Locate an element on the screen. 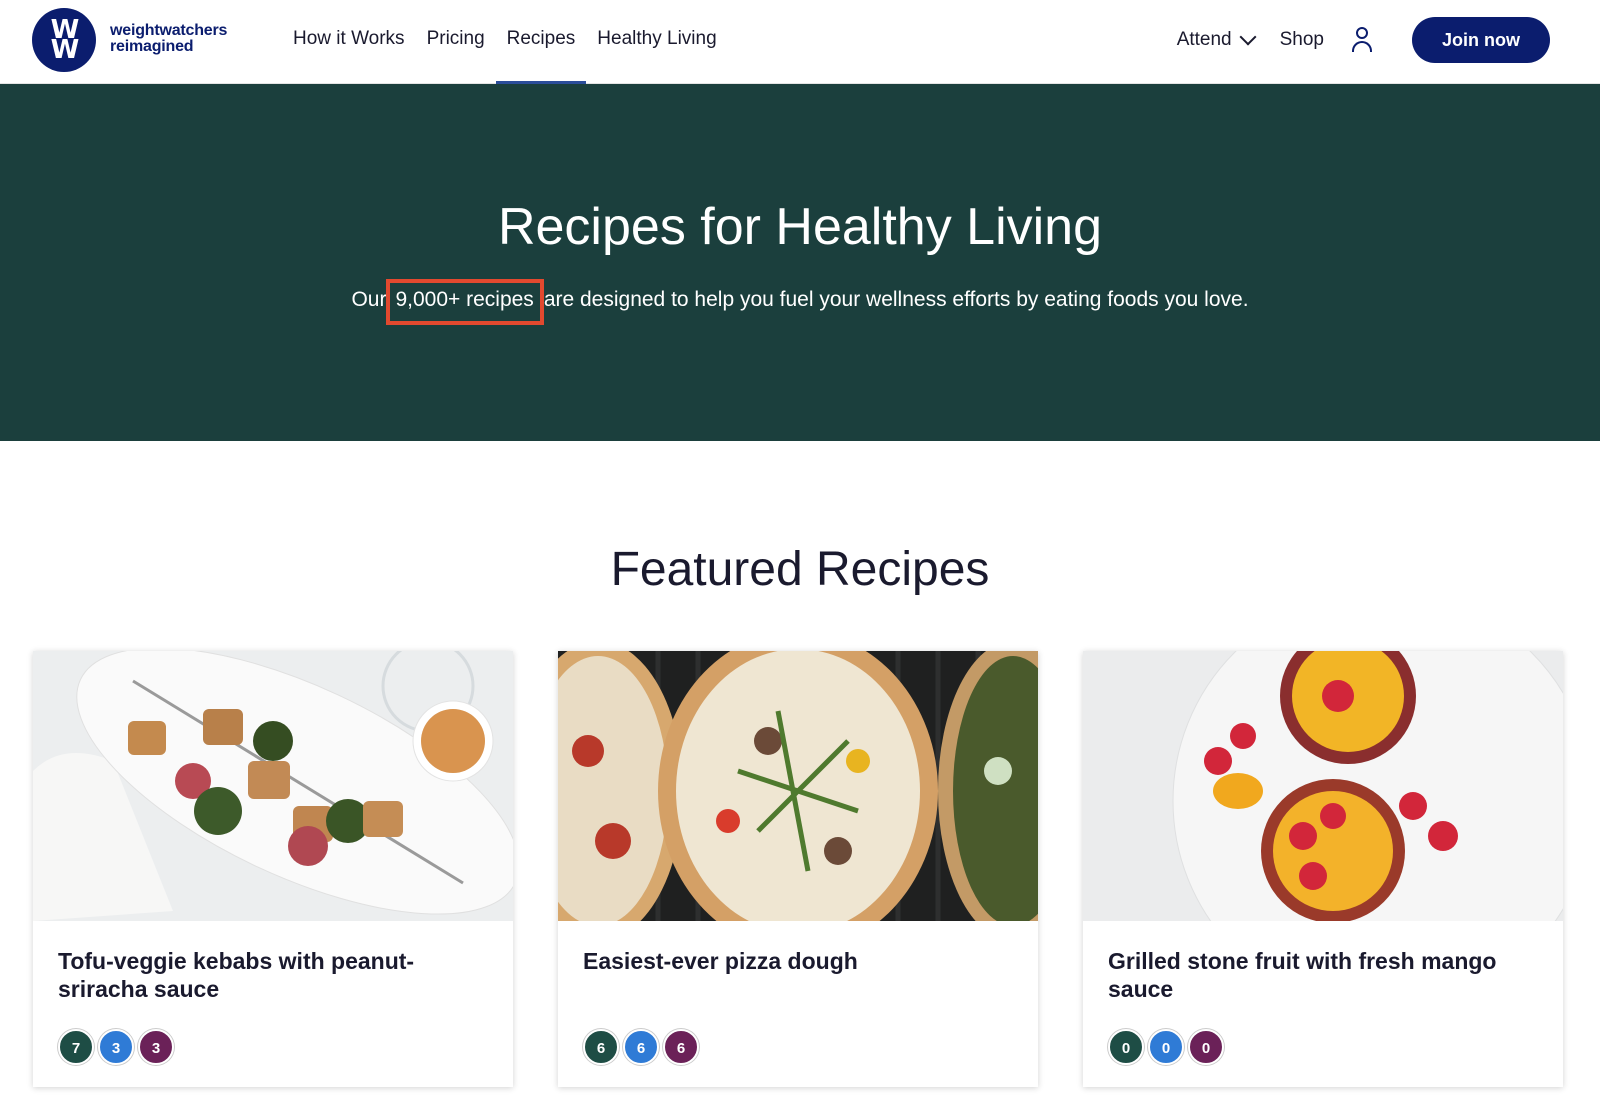 This screenshot has height=1112, width=1600. user-account-icon is located at coordinates (1362, 40).